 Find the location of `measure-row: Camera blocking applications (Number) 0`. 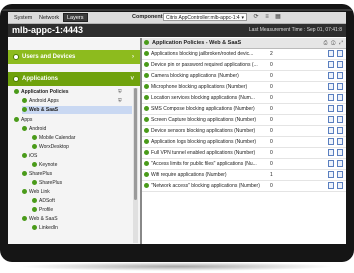

measure-row: Camera blocking applications (Number) 0 is located at coordinates (244, 76).